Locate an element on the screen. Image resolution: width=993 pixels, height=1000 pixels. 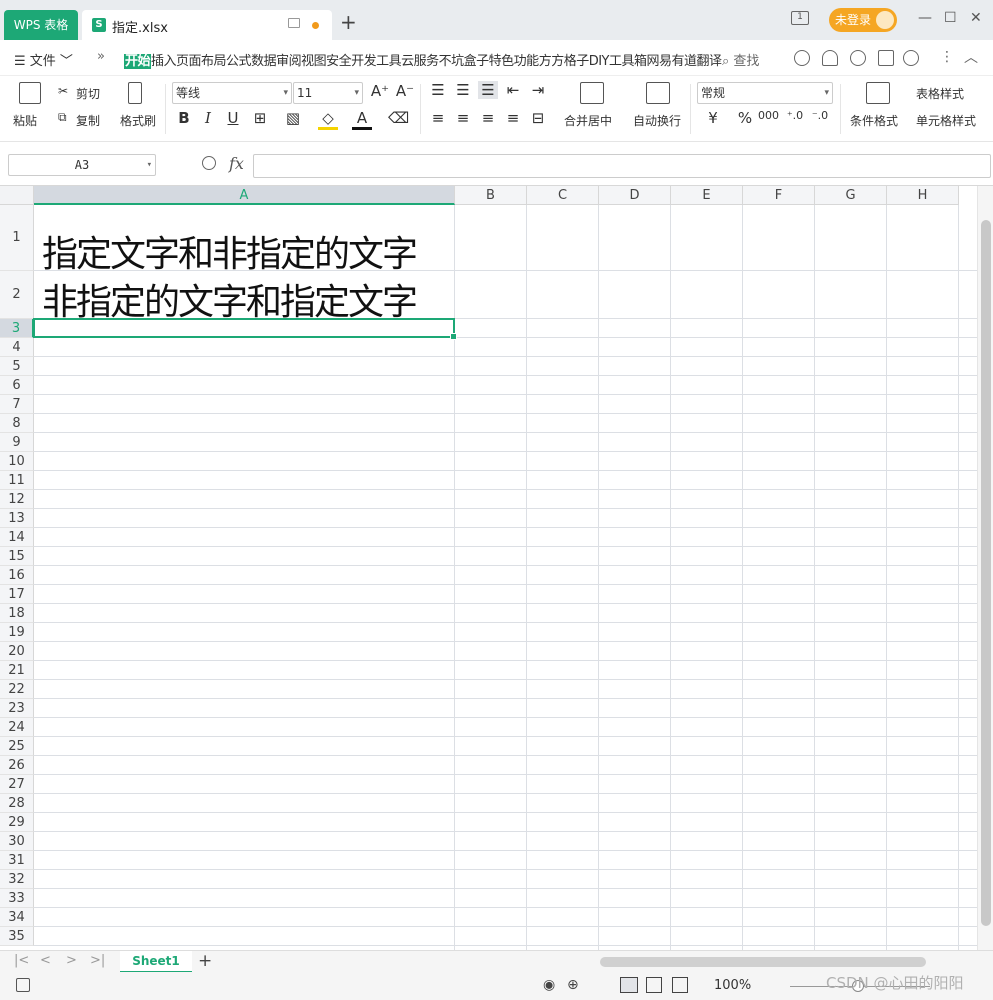
row-header-28: 28 is located at coordinates (17, 803).